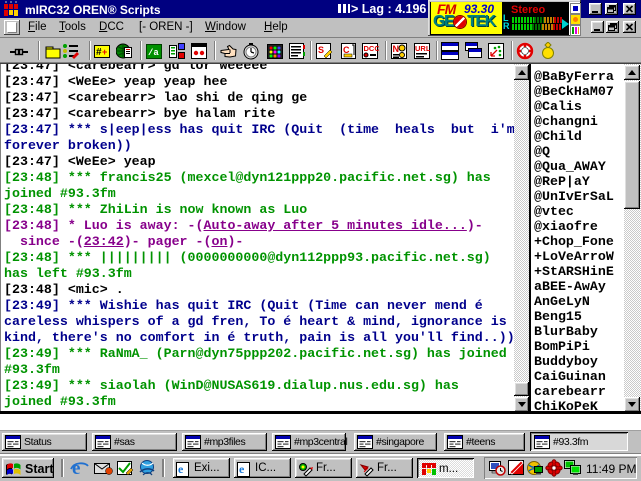 This screenshot has height=481, width=641. I want to click on svg-text: S, so click(321, 50).